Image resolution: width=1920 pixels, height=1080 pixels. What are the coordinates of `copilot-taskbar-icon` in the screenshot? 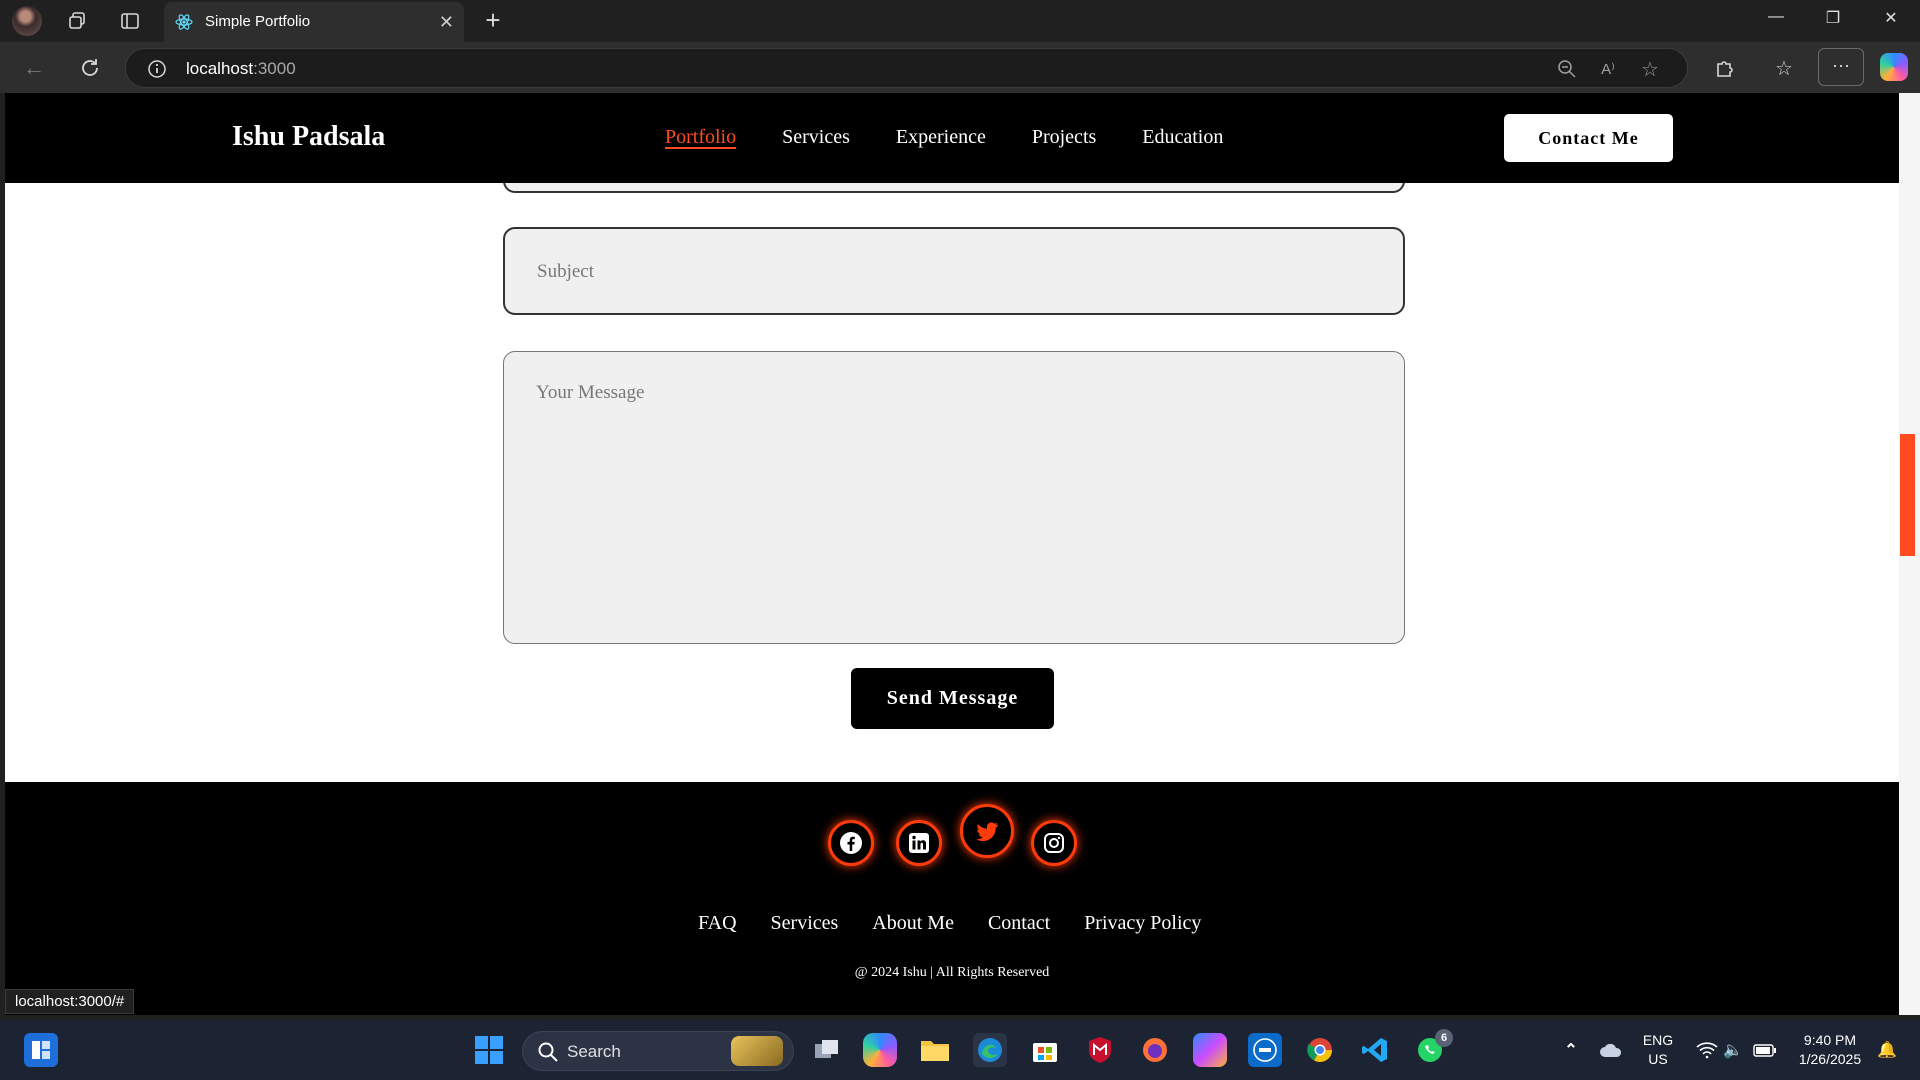 It's located at (880, 1050).